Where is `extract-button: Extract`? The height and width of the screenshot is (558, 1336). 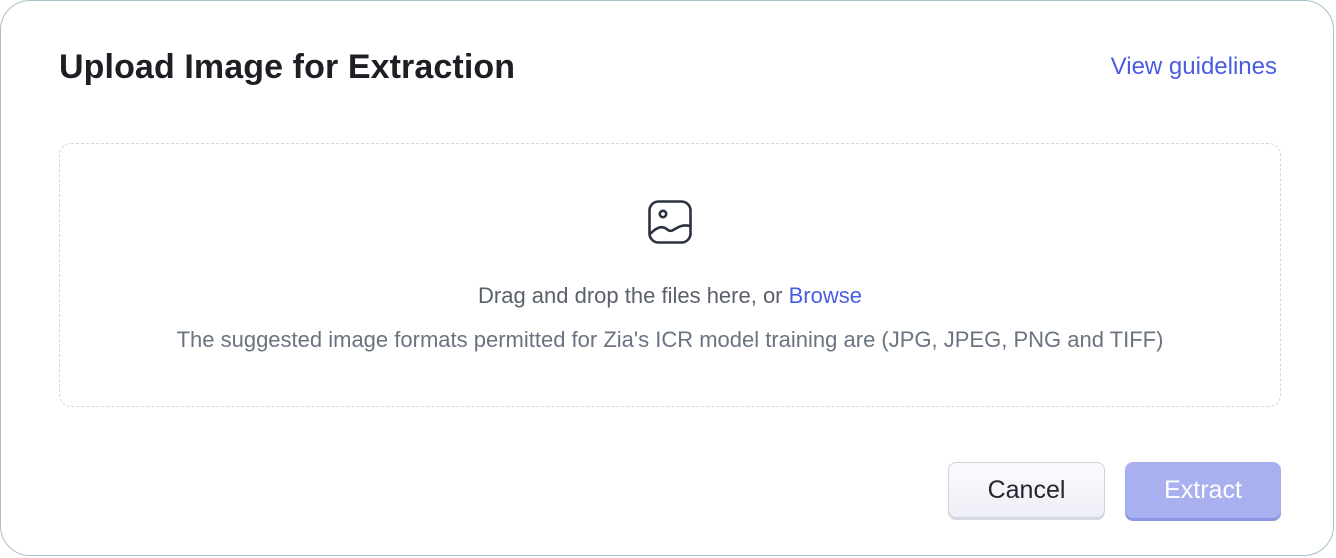
extract-button: Extract is located at coordinates (1203, 490).